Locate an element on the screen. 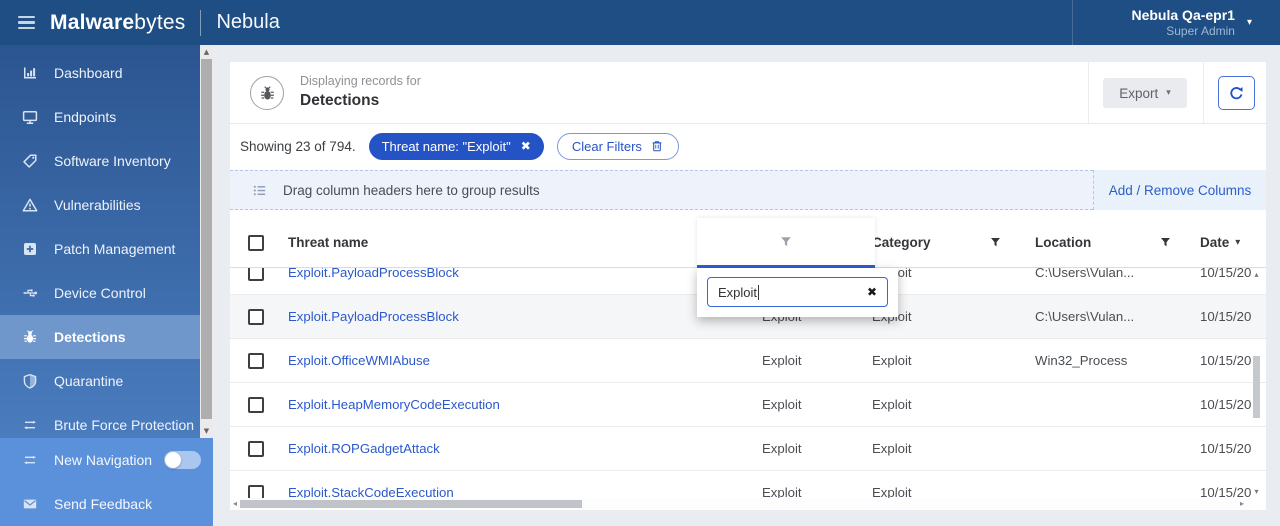 The image size is (1280, 526). account-name: Nebula Qa-epr1 is located at coordinates (1183, 15).